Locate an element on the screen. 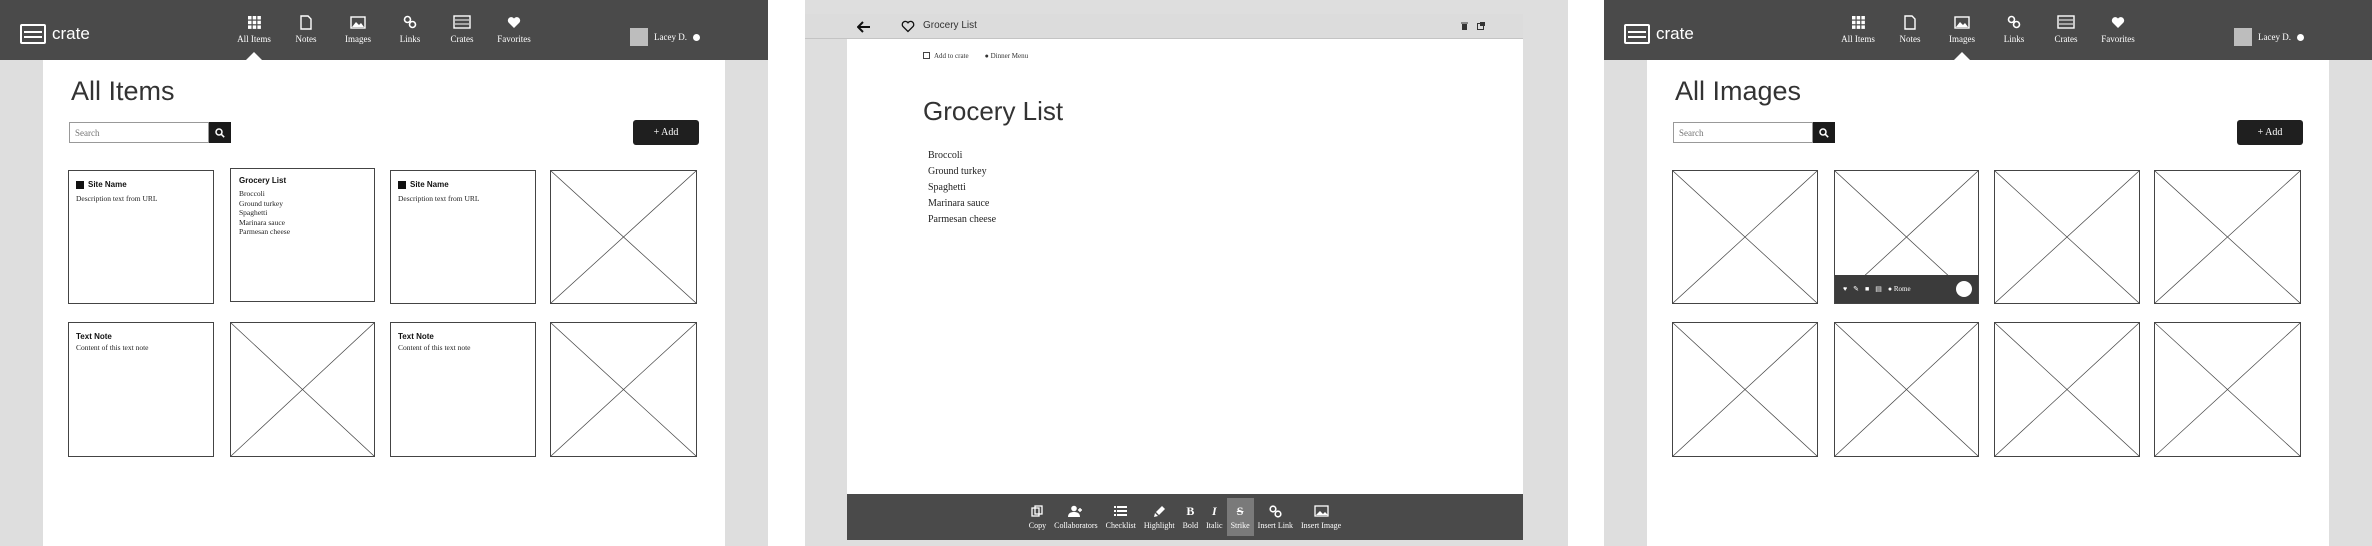  image-card-hovered: ♥ ✎ ■ ▤ ● Rome is located at coordinates (1906, 237).